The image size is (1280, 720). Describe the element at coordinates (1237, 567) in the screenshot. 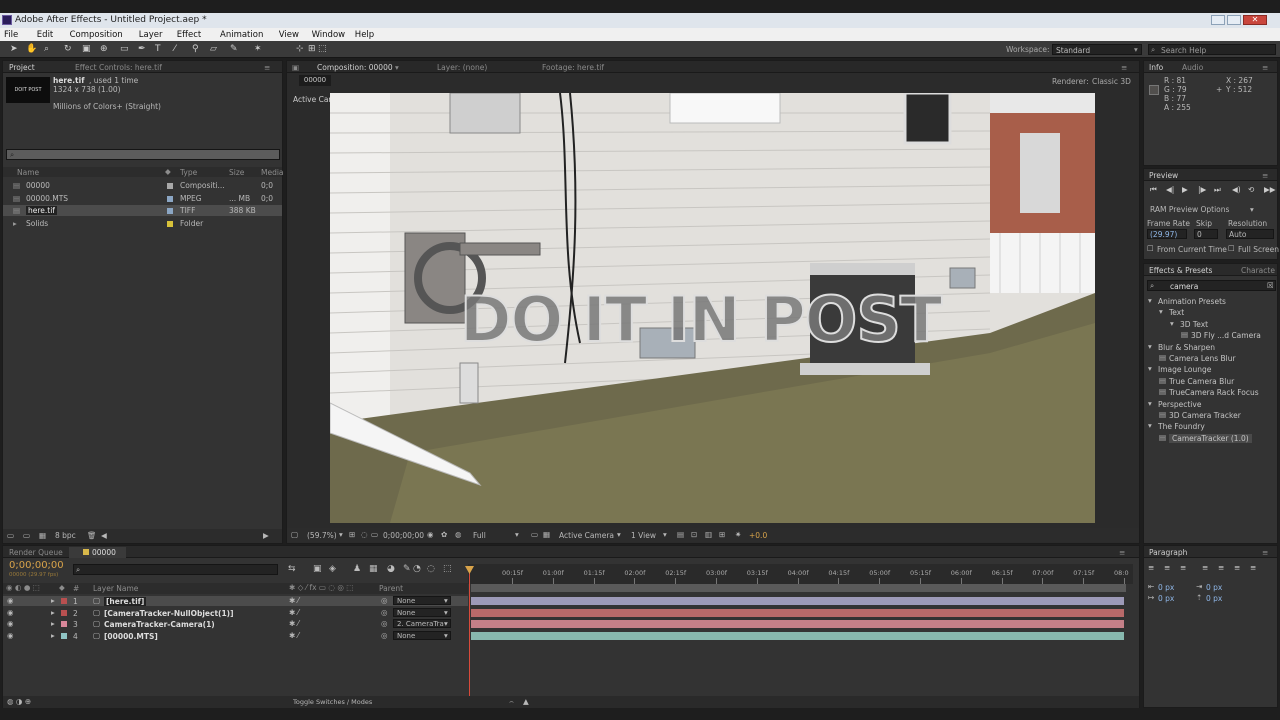

I see `justify-last-right-icon: ≡` at that location.